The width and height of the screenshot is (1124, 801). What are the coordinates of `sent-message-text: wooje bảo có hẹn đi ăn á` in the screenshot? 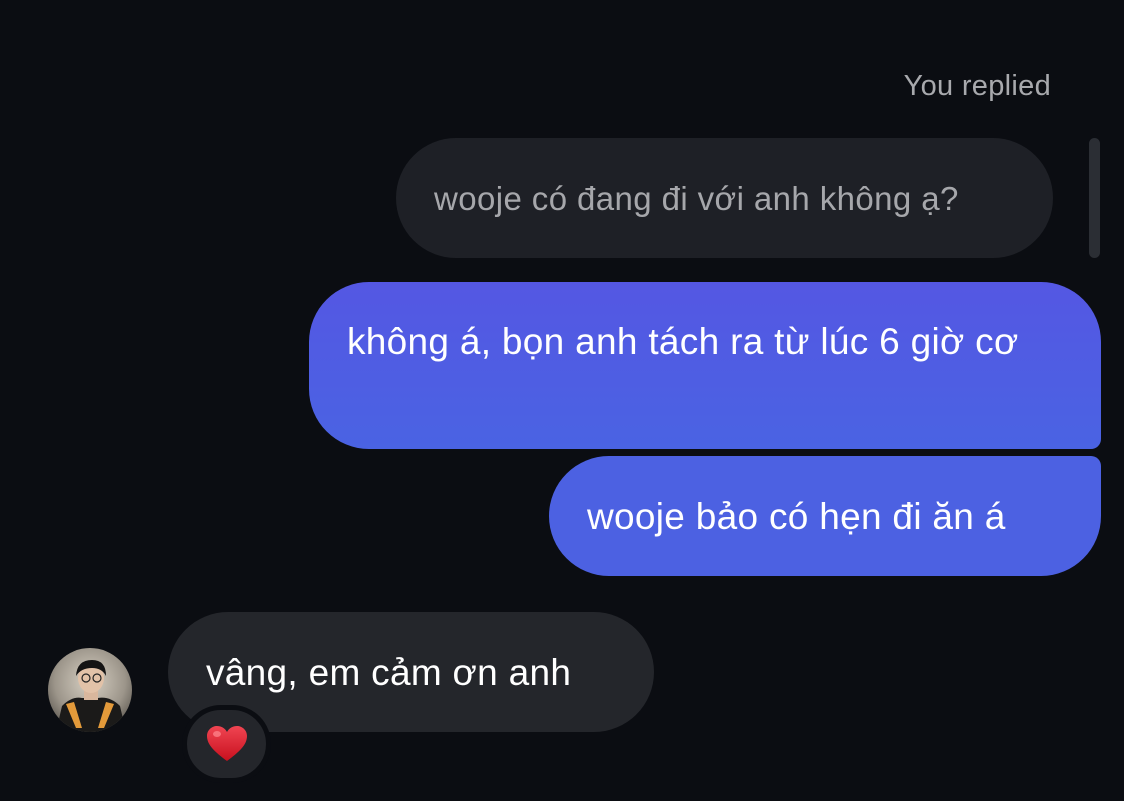 It's located at (796, 516).